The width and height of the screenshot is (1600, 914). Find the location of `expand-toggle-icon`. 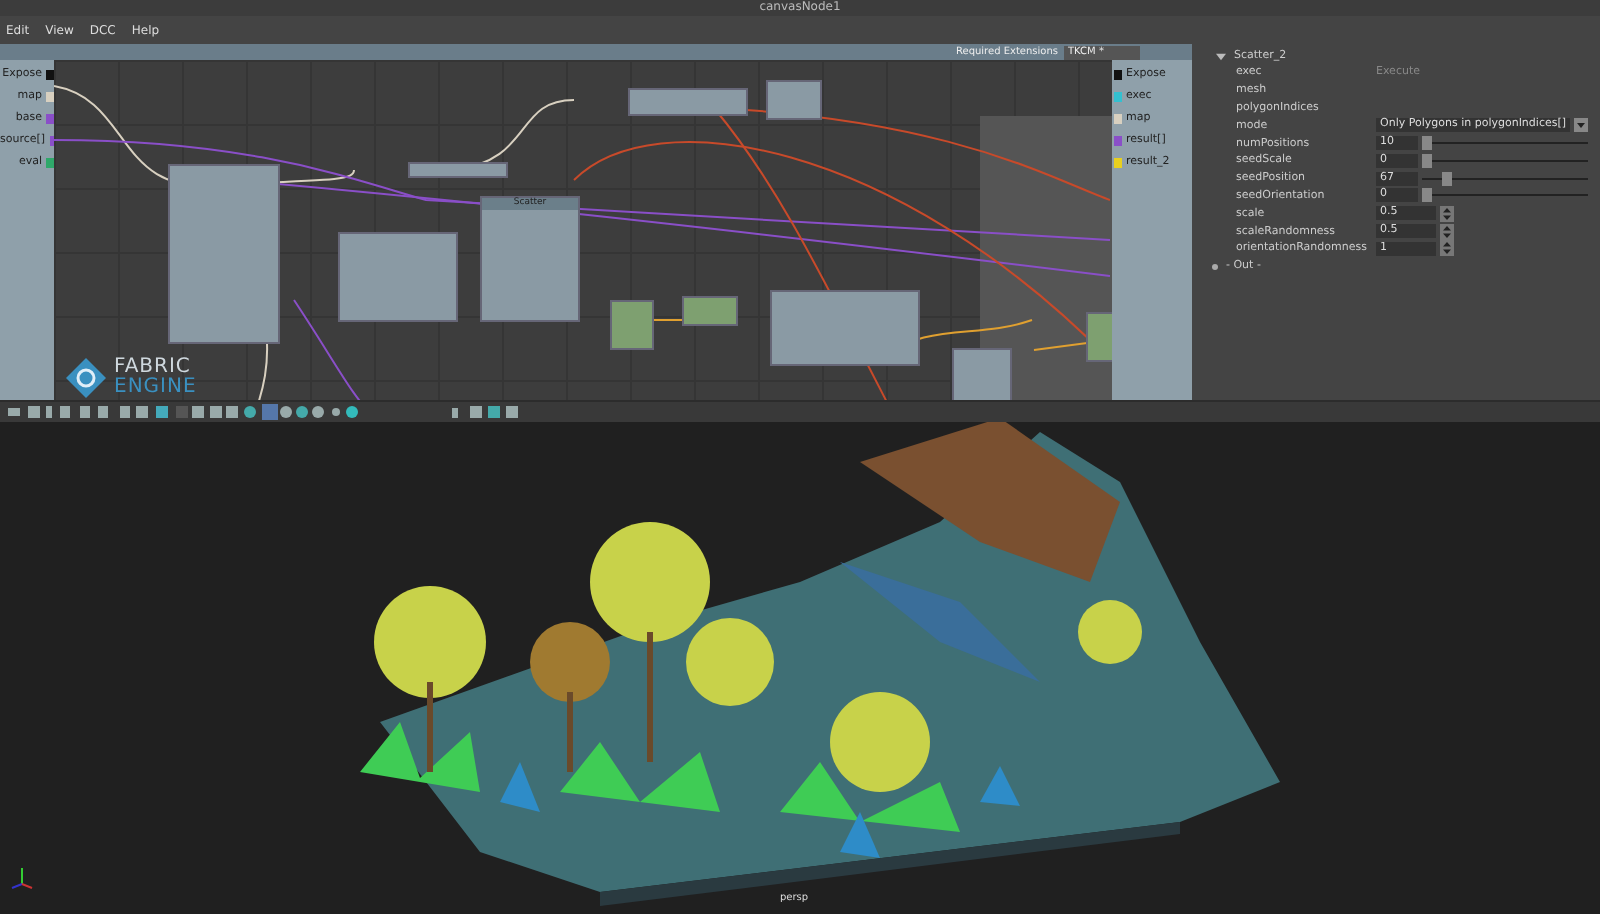

expand-toggle-icon is located at coordinates (1221, 56).